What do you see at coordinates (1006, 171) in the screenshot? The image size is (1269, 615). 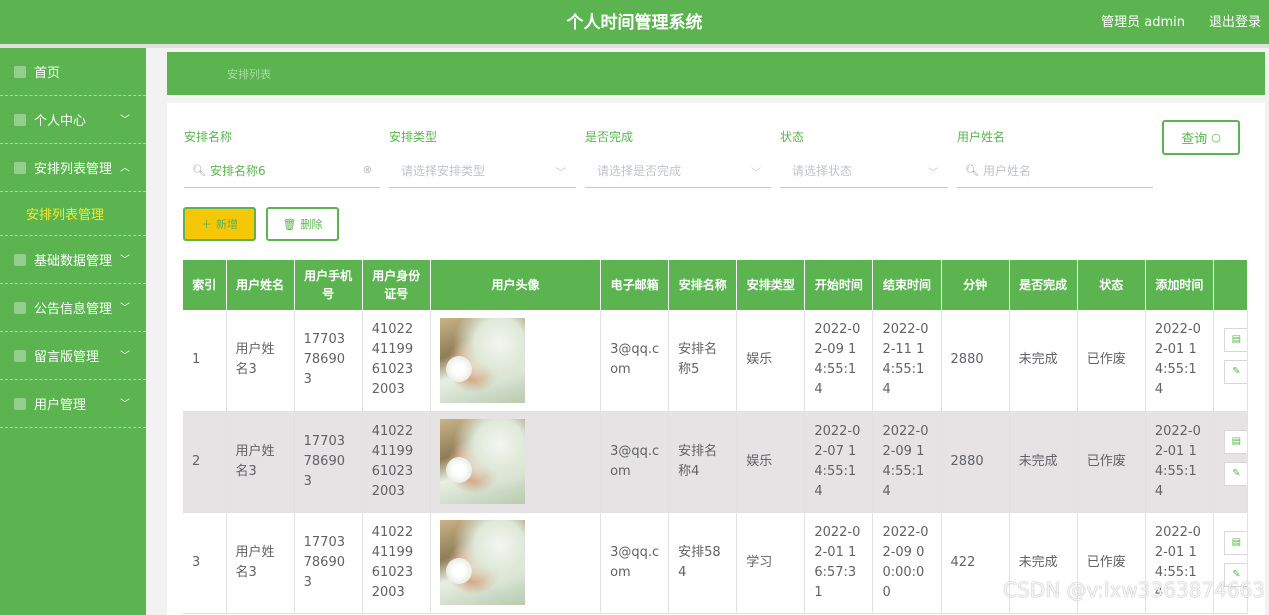 I see `username-placeholder: 用户姓名` at bounding box center [1006, 171].